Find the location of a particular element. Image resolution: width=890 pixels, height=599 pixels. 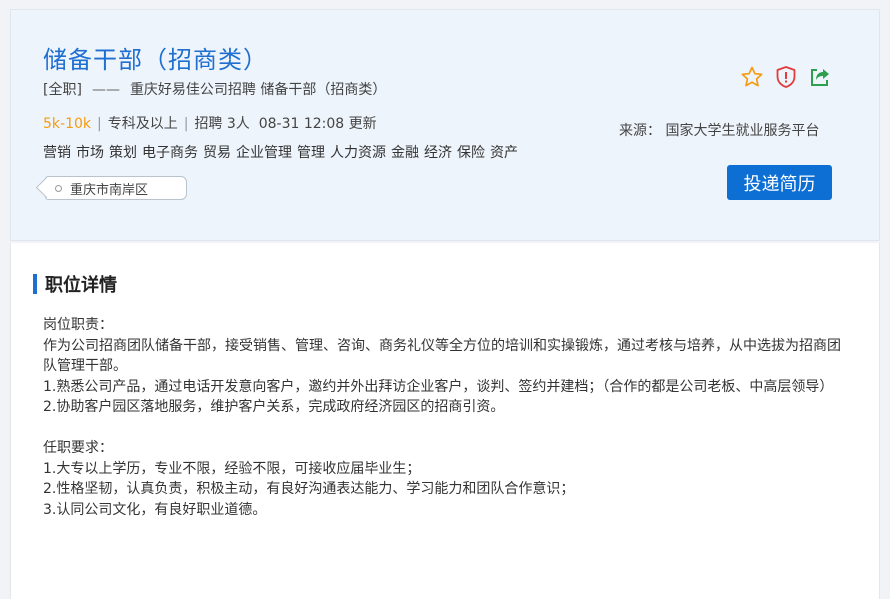

tag: 人力资源 is located at coordinates (358, 153).